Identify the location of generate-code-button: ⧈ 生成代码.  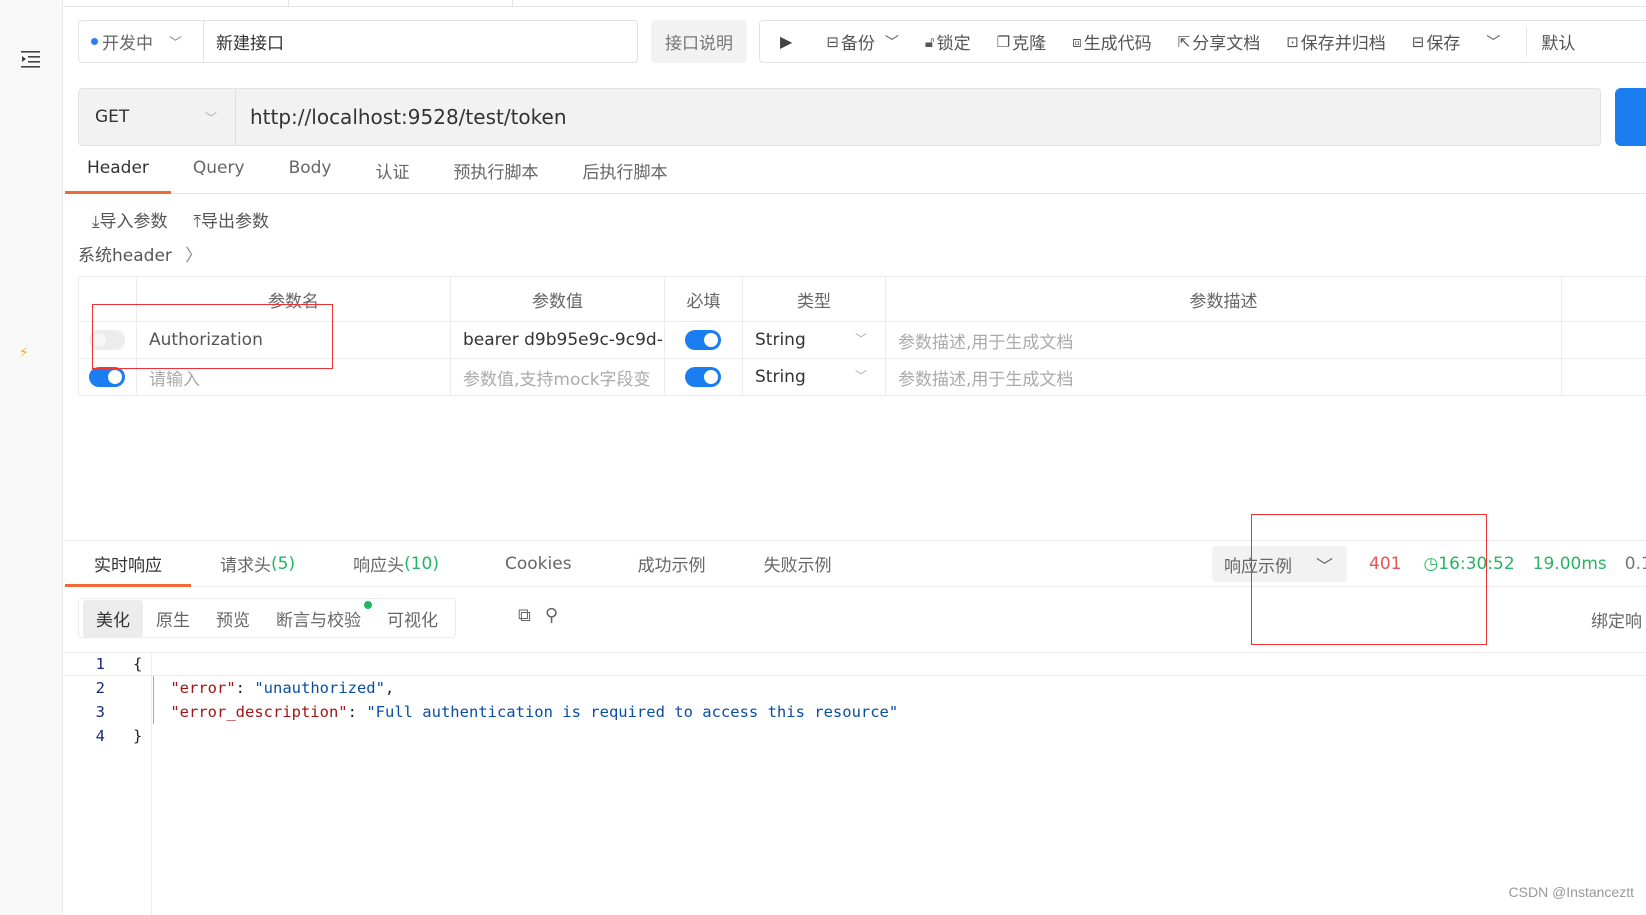
(1112, 42).